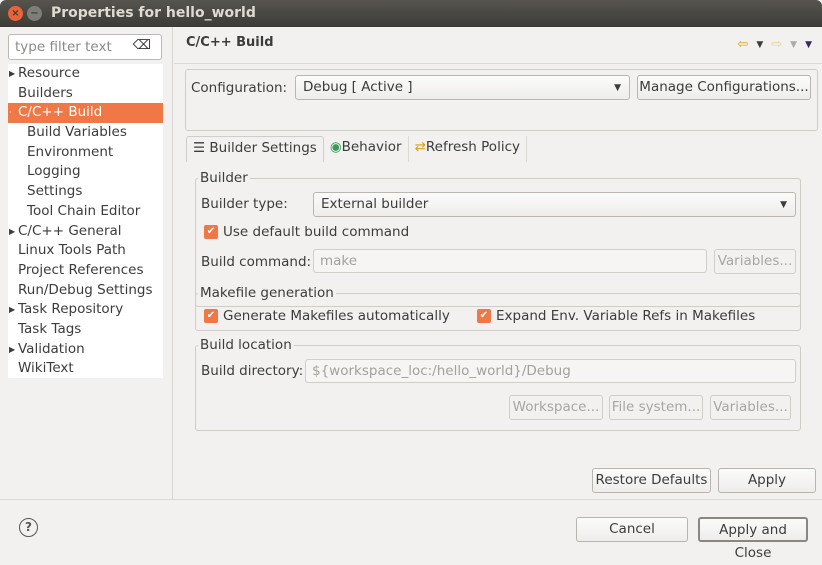  I want to click on apply-button: Apply, so click(767, 480).